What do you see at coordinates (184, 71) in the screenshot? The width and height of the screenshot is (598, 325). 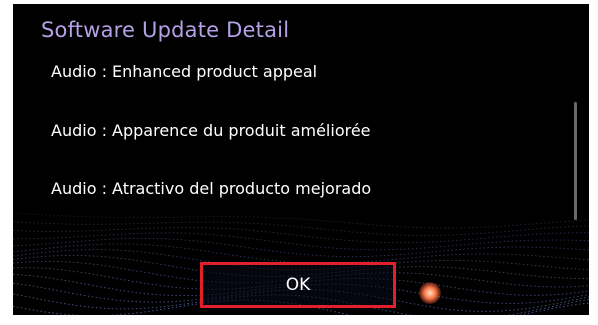 I see `list-item: Audio : Enhanced product appeal` at bounding box center [184, 71].